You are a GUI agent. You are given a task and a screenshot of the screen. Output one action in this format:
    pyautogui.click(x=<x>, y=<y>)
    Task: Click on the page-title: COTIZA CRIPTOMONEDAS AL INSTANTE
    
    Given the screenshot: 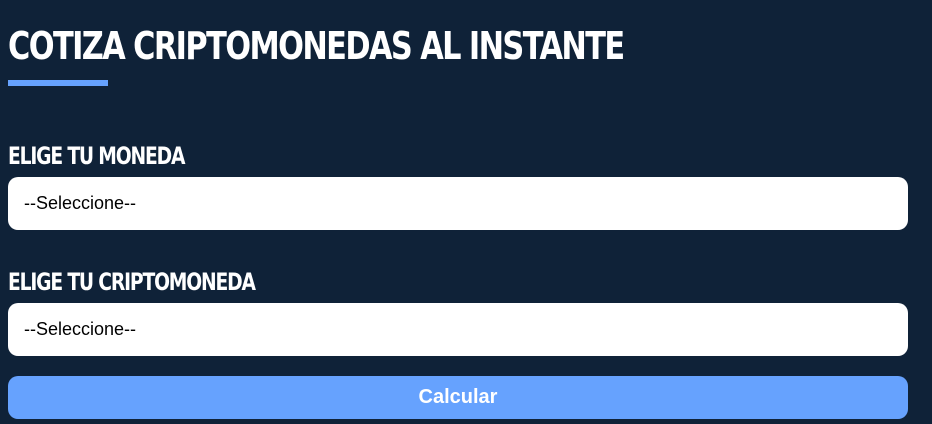 What is the action you would take?
    pyautogui.click(x=316, y=46)
    